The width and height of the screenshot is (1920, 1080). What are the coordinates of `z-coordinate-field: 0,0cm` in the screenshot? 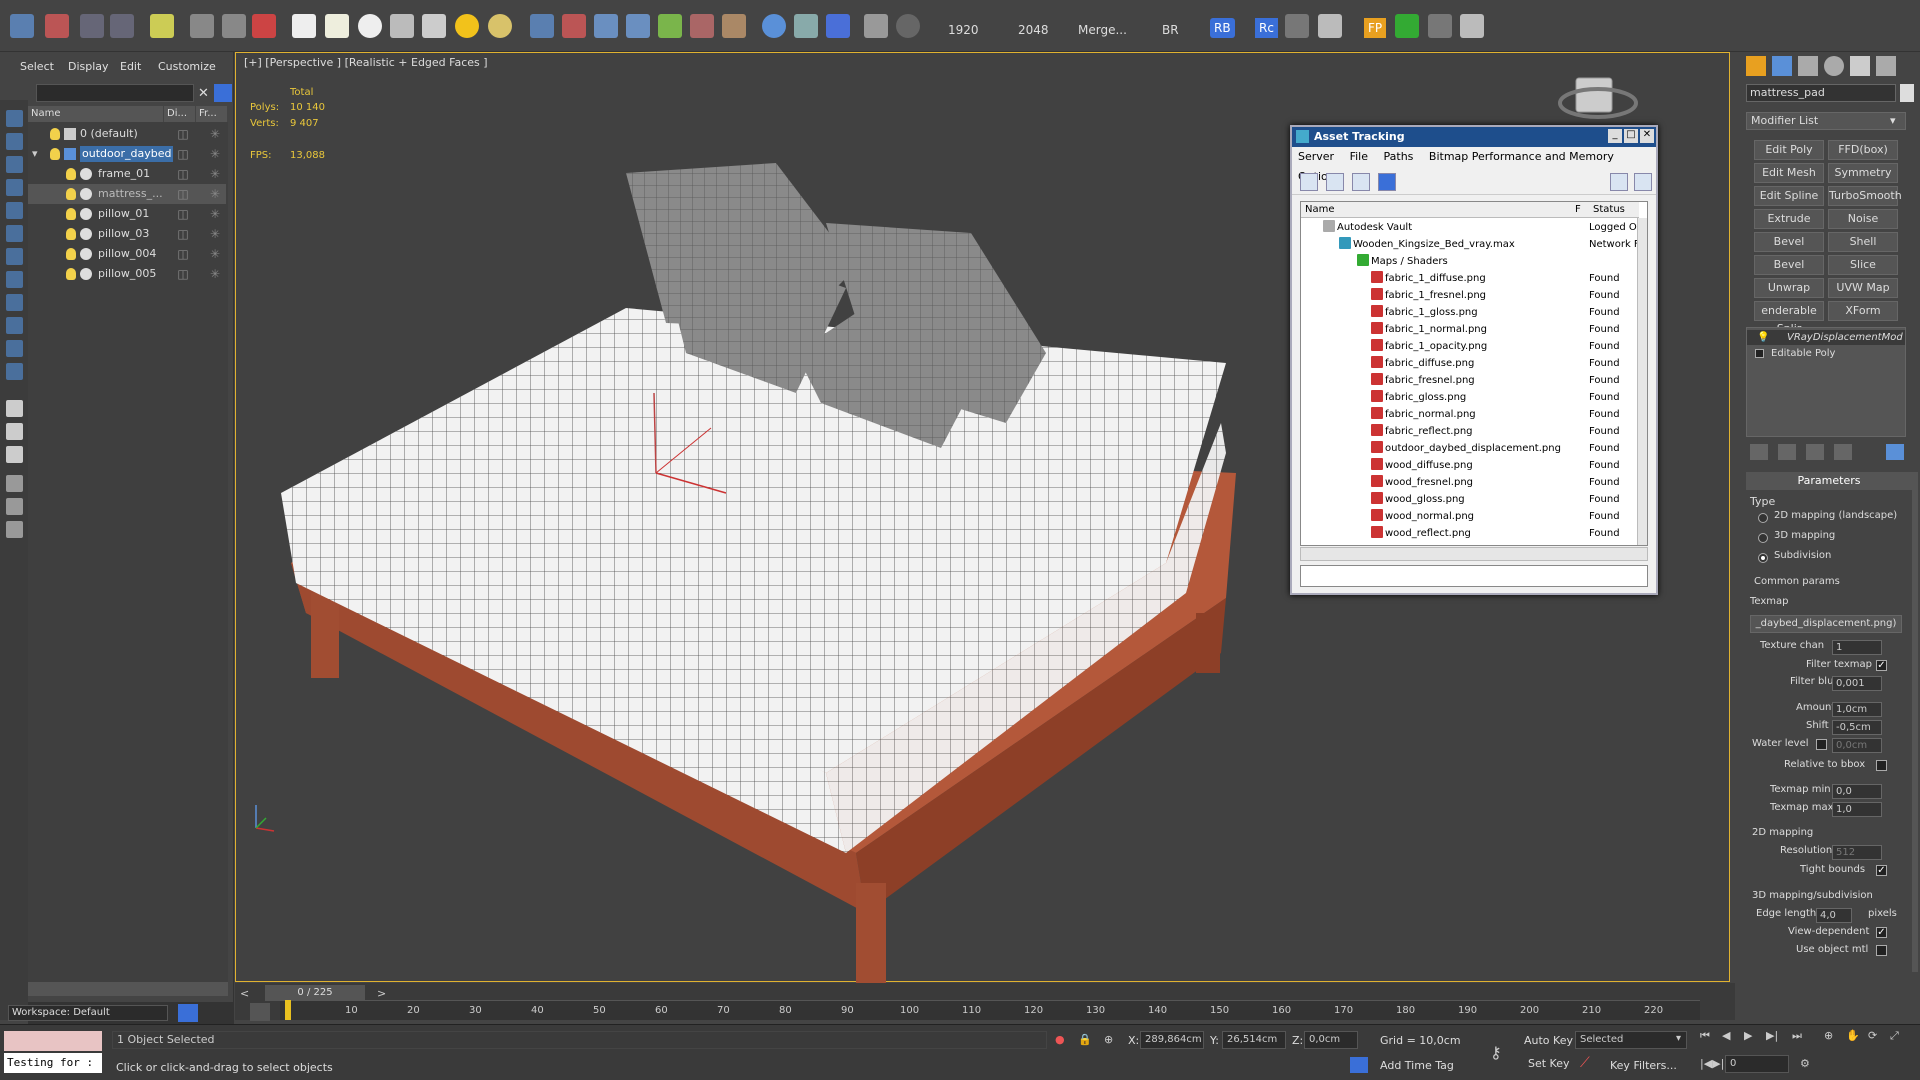 It's located at (1331, 1040).